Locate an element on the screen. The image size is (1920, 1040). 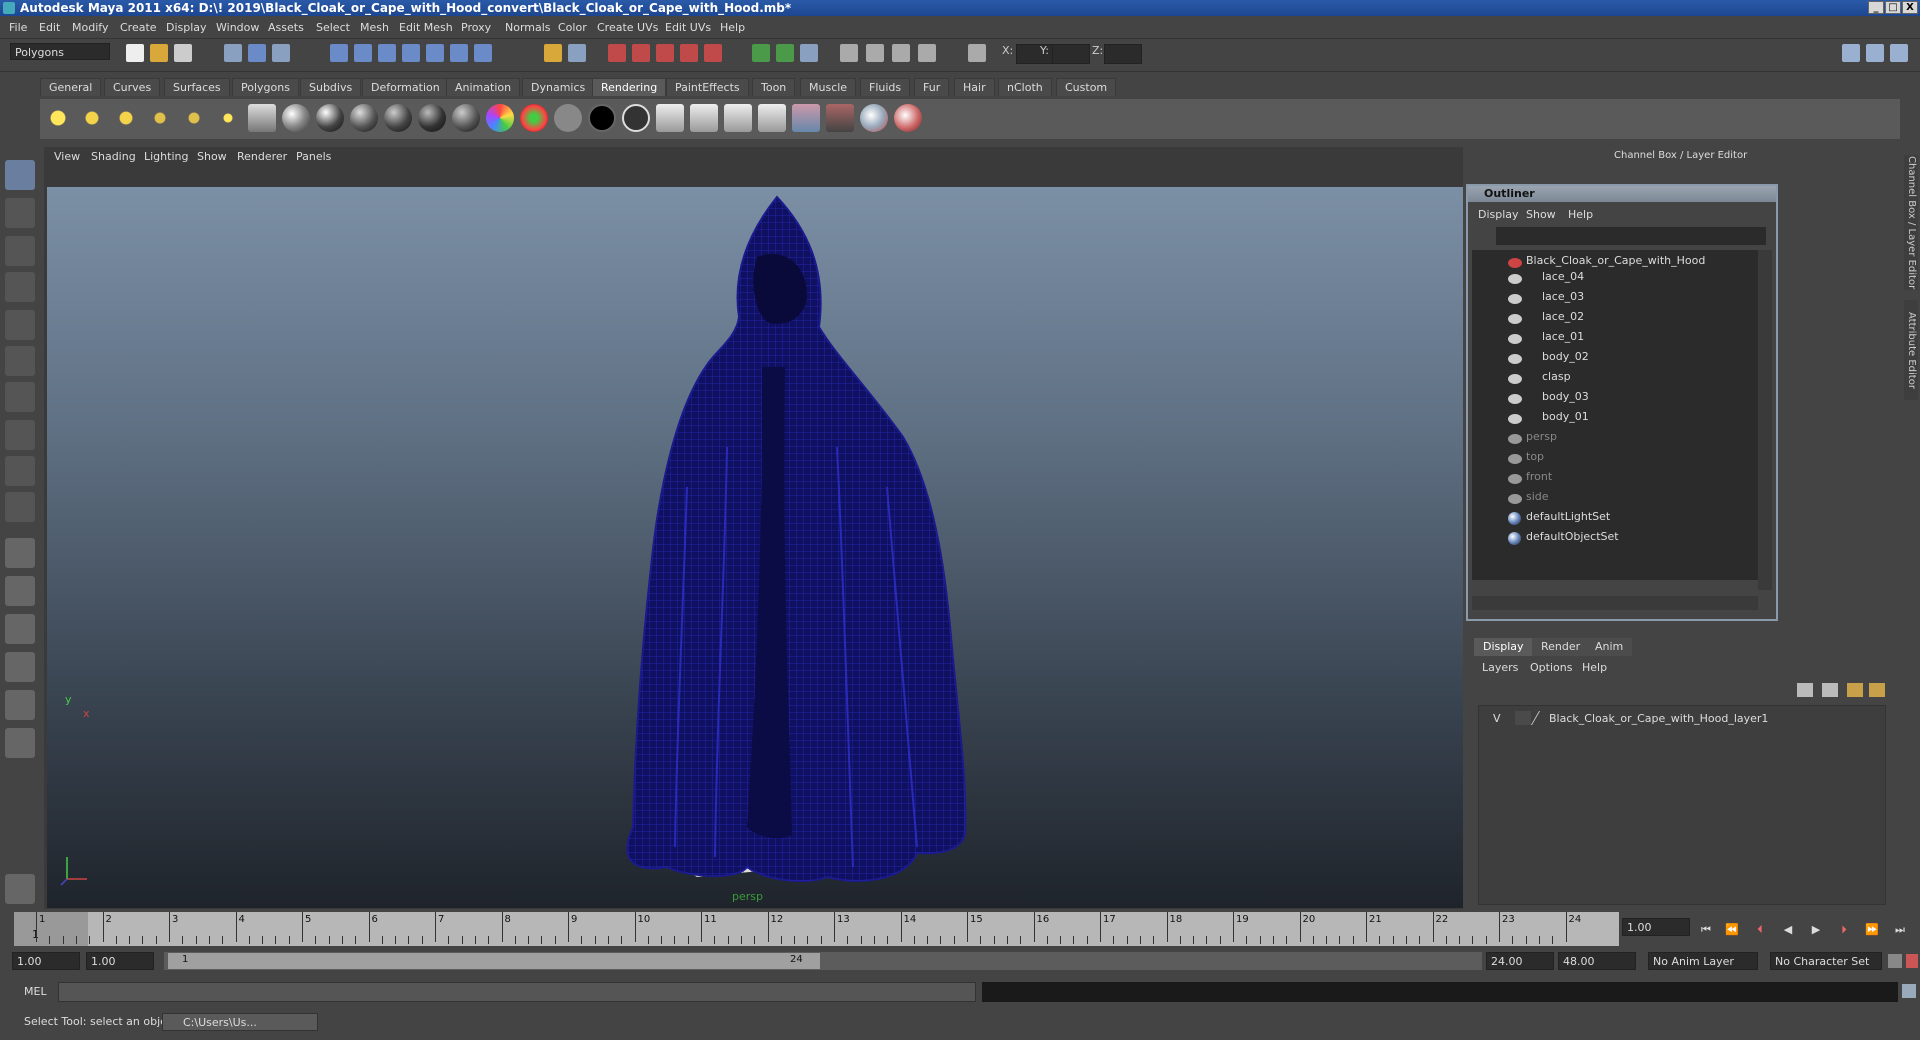
toggle-layout-icon is located at coordinates (761, 53).